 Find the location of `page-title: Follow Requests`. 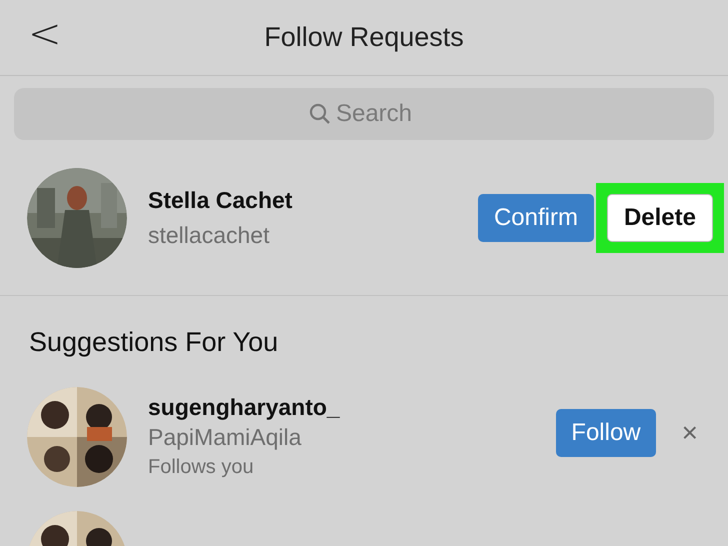

page-title: Follow Requests is located at coordinates (364, 37).